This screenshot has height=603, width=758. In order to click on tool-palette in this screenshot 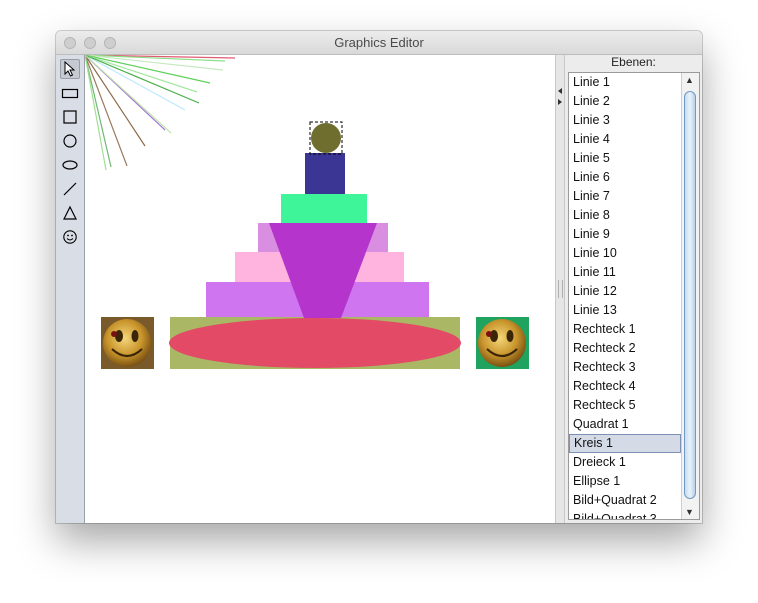, I will do `click(70, 289)`.